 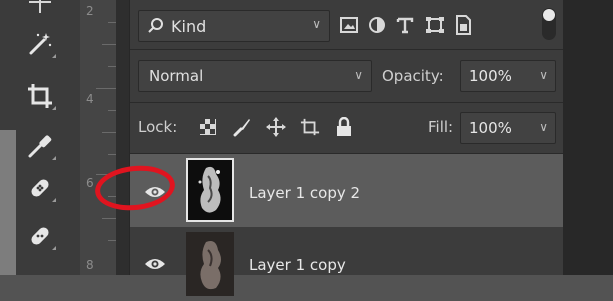 I want to click on type-filter-icon, so click(x=405, y=25).